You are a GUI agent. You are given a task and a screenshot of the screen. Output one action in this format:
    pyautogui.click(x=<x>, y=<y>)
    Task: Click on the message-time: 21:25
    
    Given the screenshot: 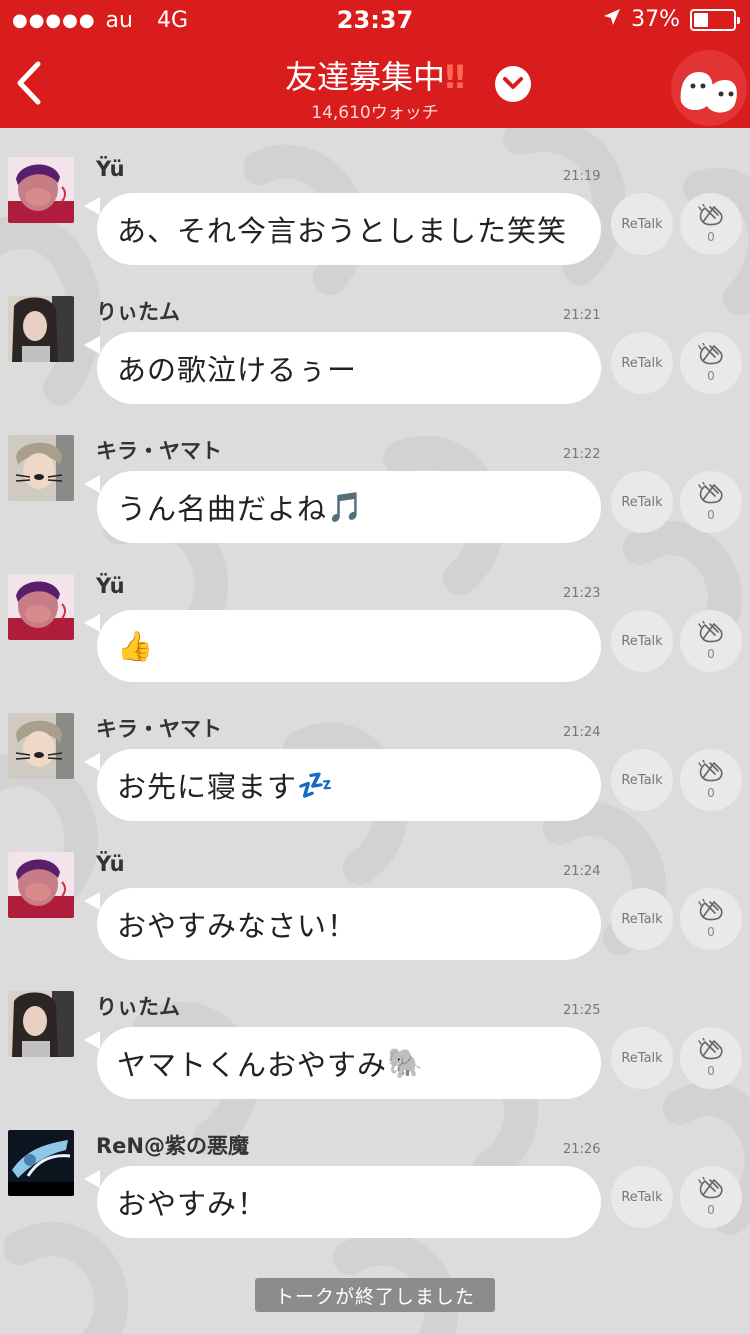 What is the action you would take?
    pyautogui.click(x=582, y=1010)
    